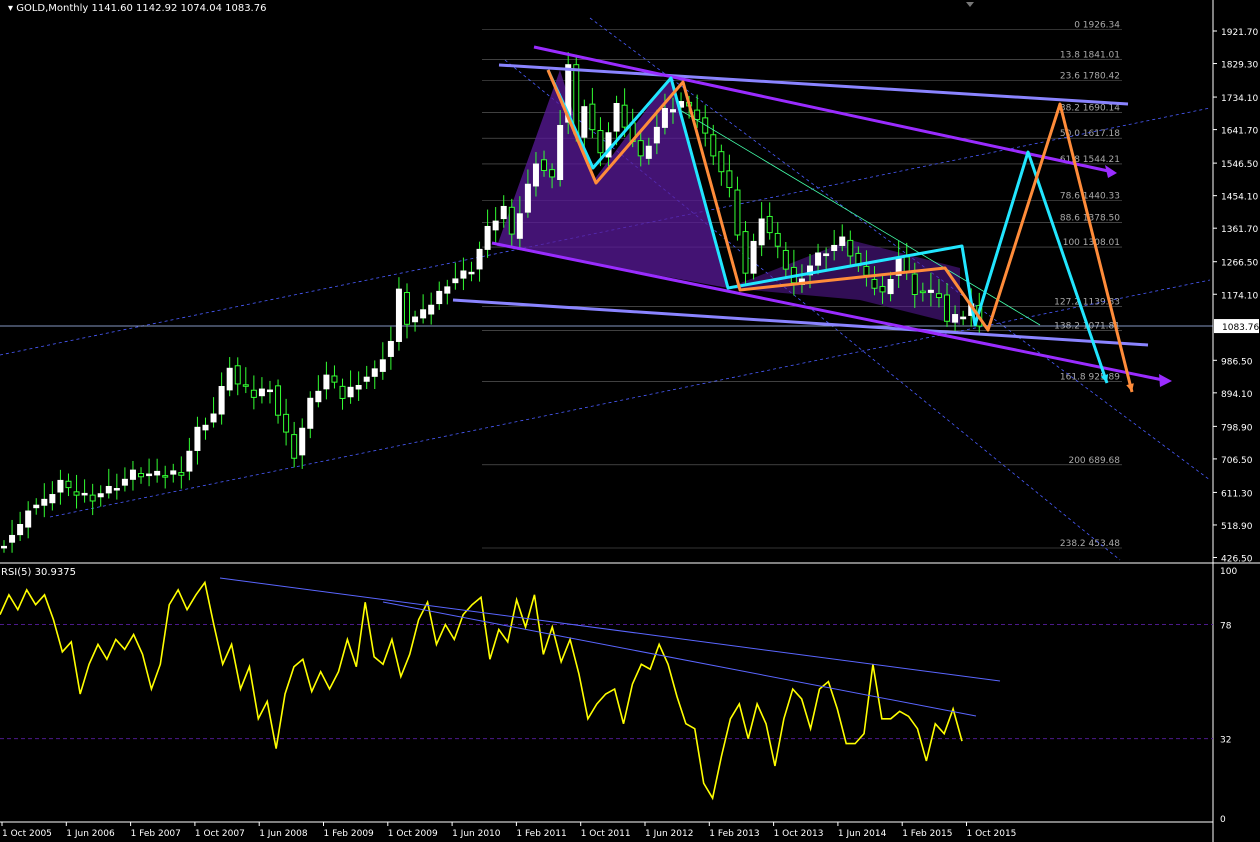 Image resolution: width=1260 pixels, height=842 pixels. Describe the element at coordinates (1239, 198) in the screenshot. I see `price-tick-label: 1454.10` at that location.